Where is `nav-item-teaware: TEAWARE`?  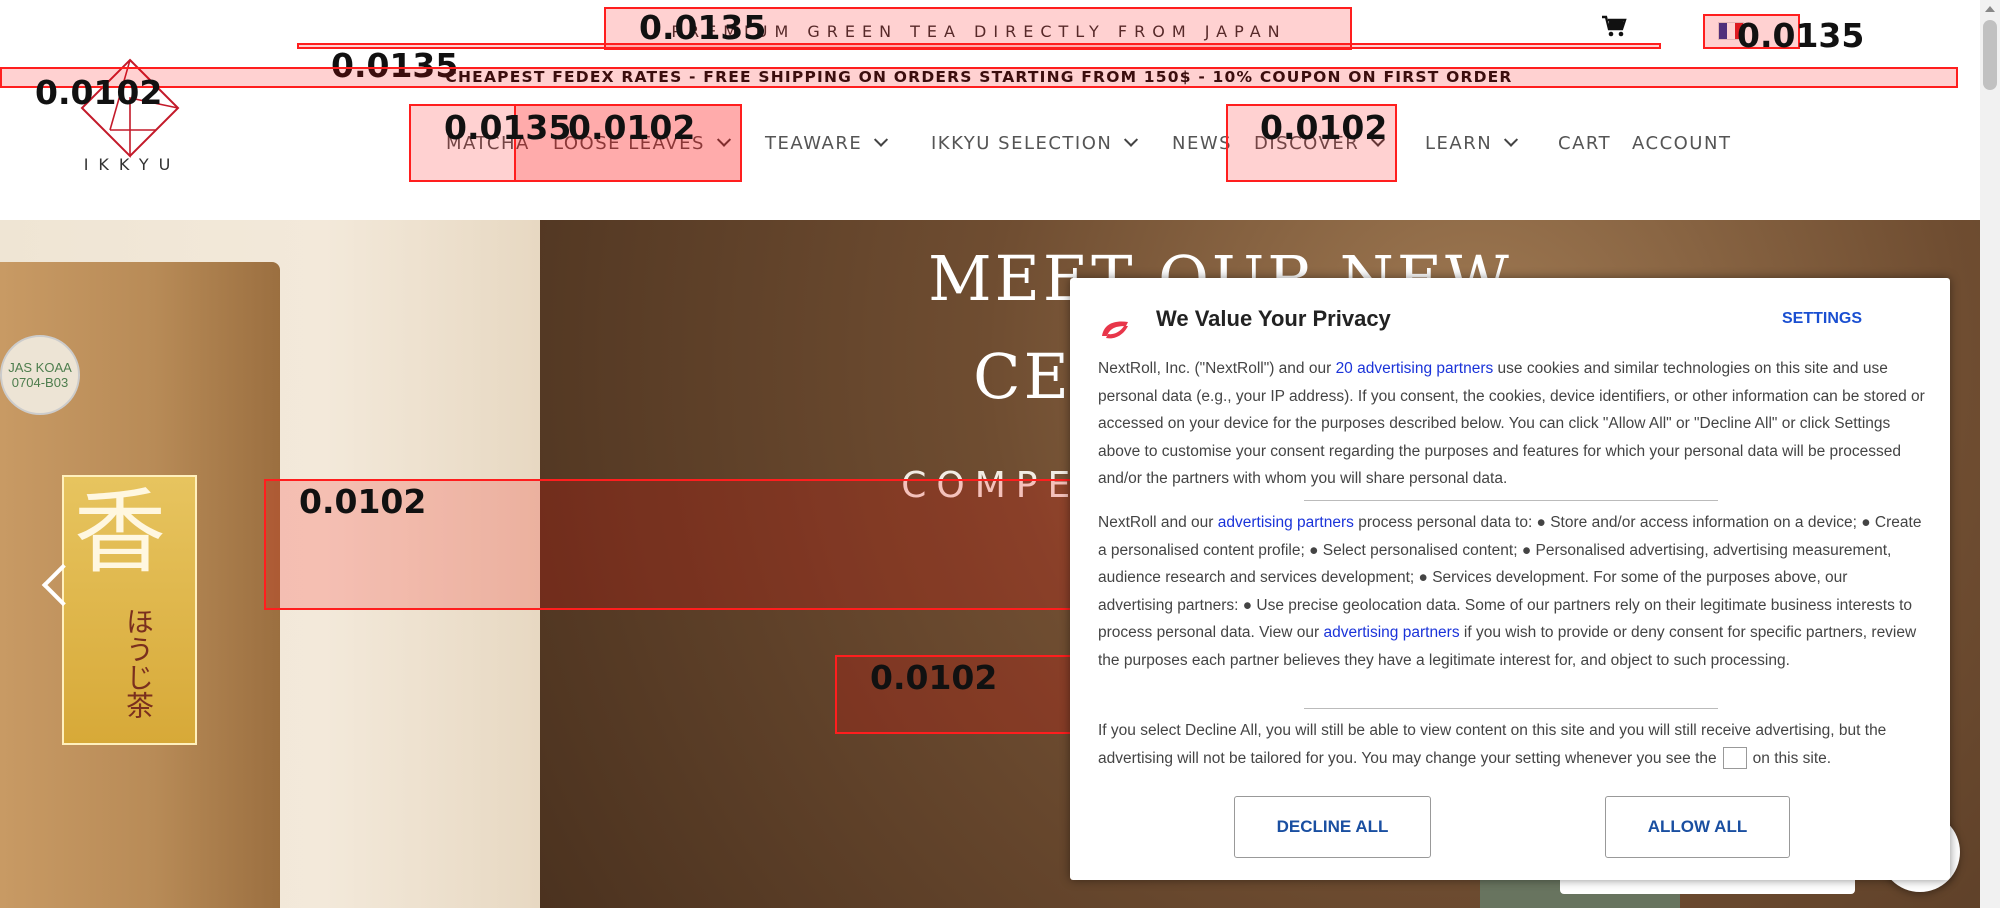 nav-item-teaware: TEAWARE is located at coordinates (827, 143).